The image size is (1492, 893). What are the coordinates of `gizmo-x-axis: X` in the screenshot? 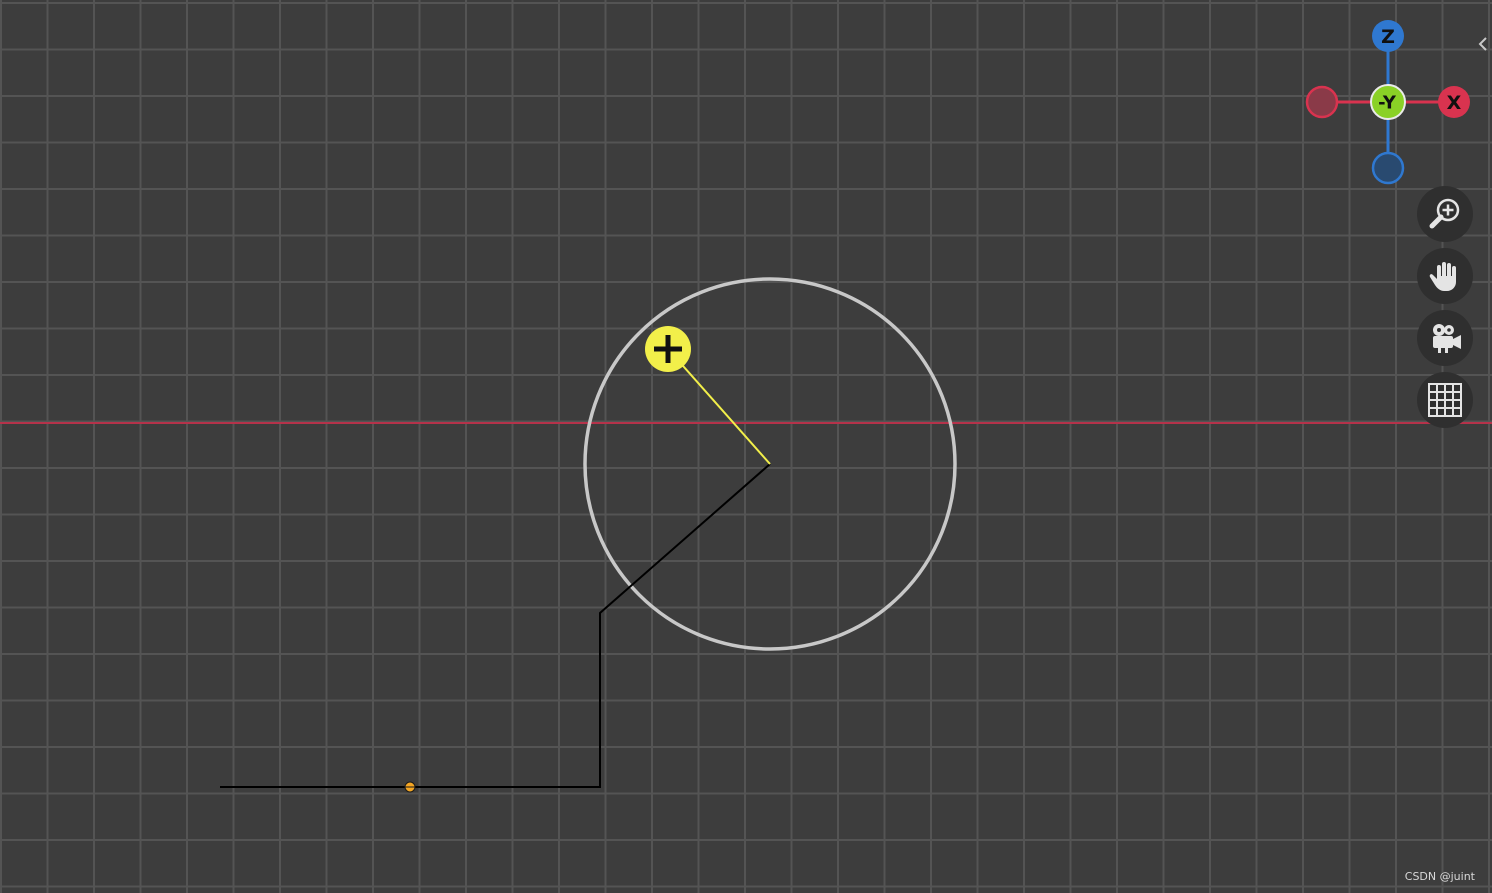 It's located at (1454, 102).